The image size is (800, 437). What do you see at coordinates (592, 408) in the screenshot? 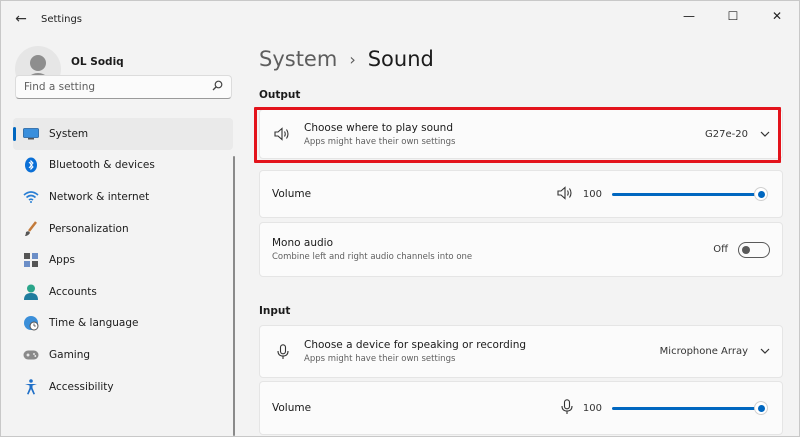
I see `input-volume-value: 100` at bounding box center [592, 408].